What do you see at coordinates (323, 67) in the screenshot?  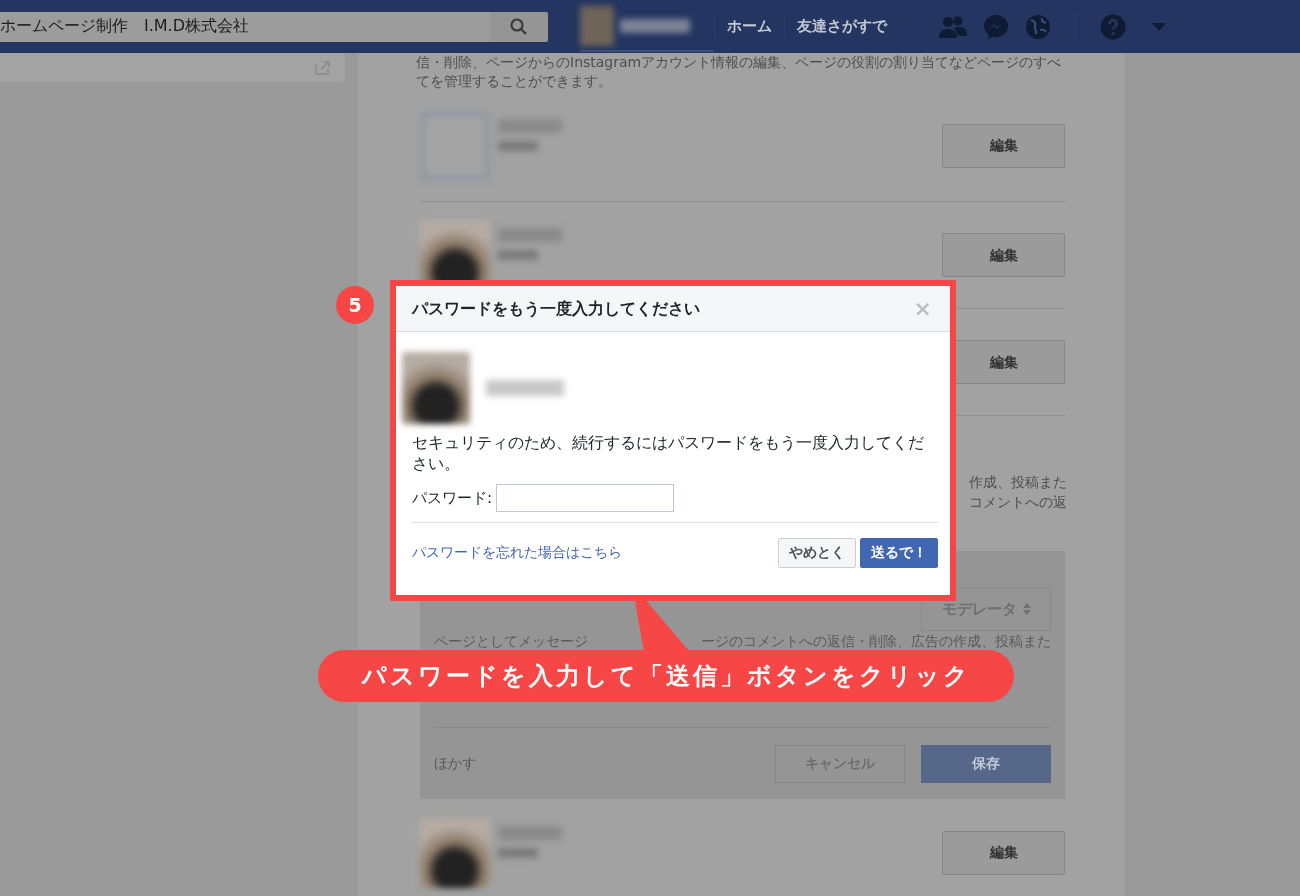 I see `share-icon` at bounding box center [323, 67].